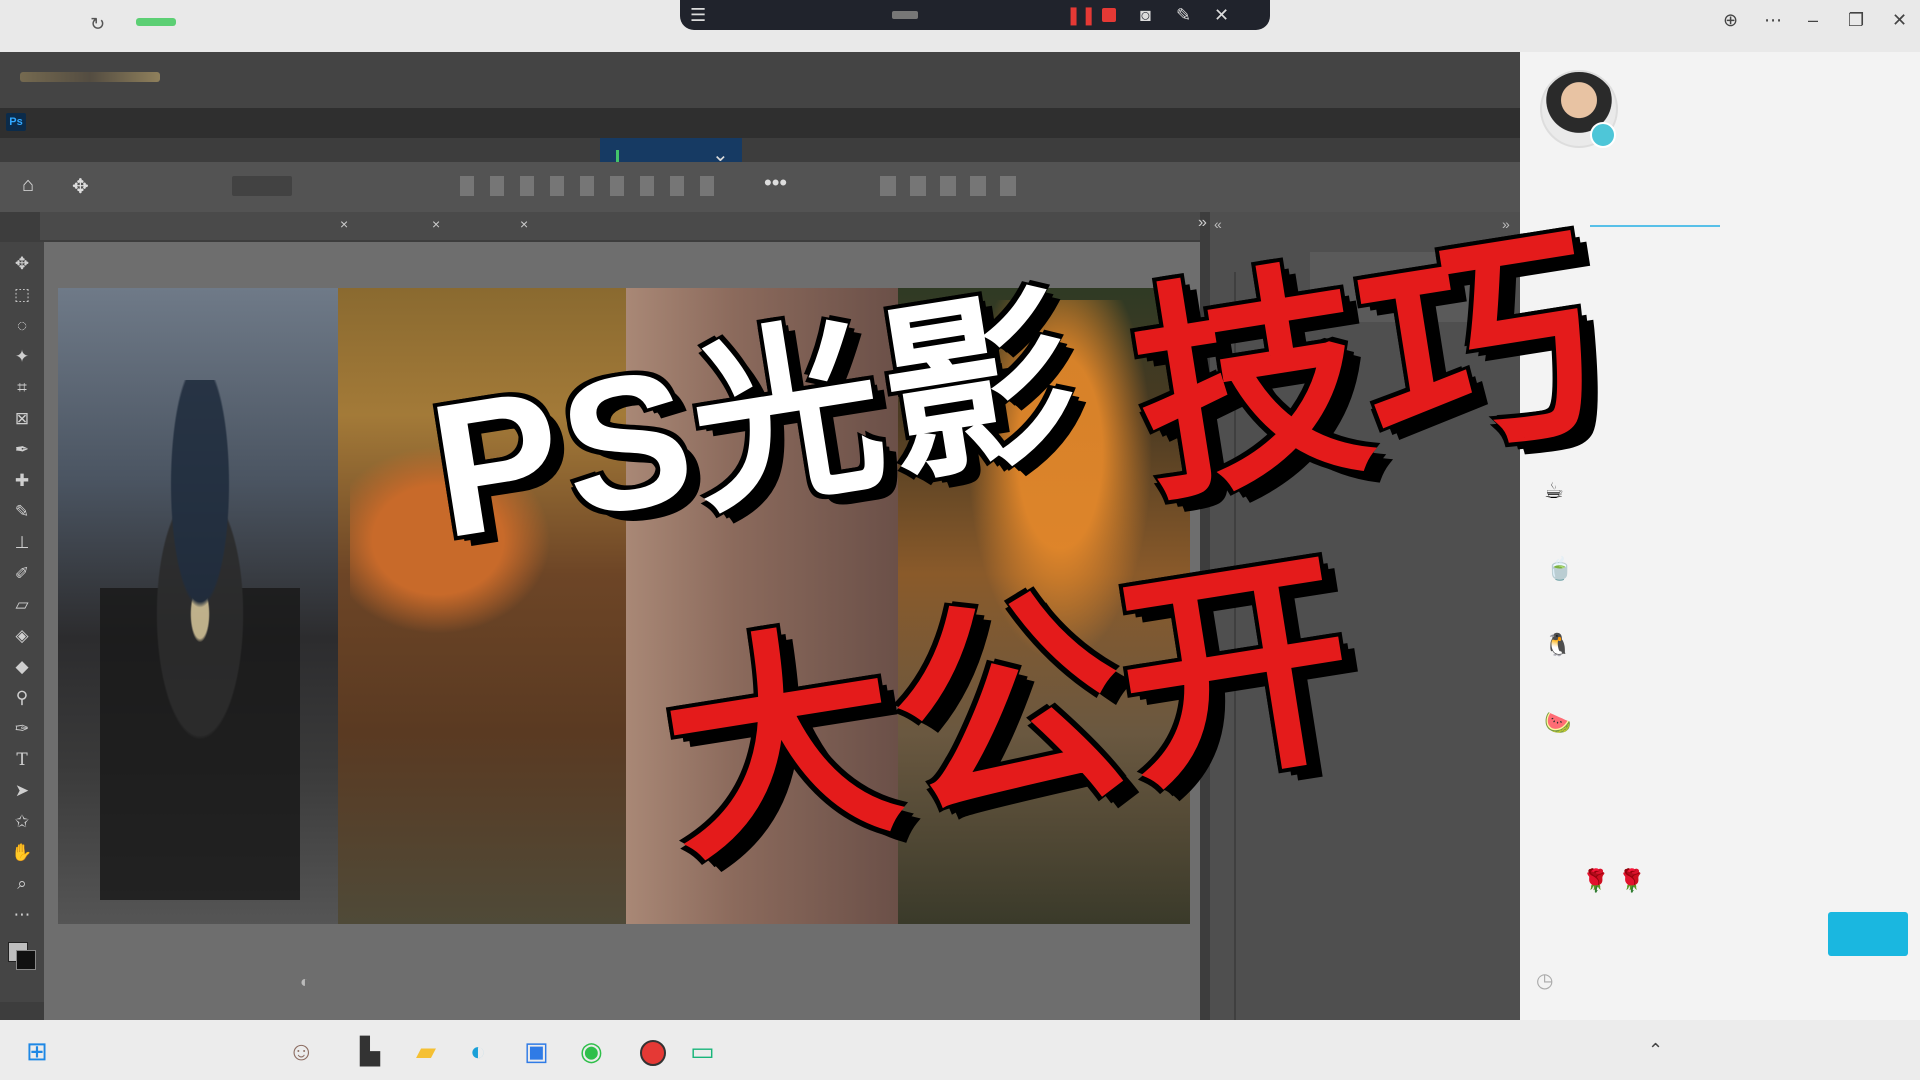 This screenshot has width=1920, height=1080. Describe the element at coordinates (22, 481) in the screenshot. I see `healing-brush-icon: ✚` at that location.